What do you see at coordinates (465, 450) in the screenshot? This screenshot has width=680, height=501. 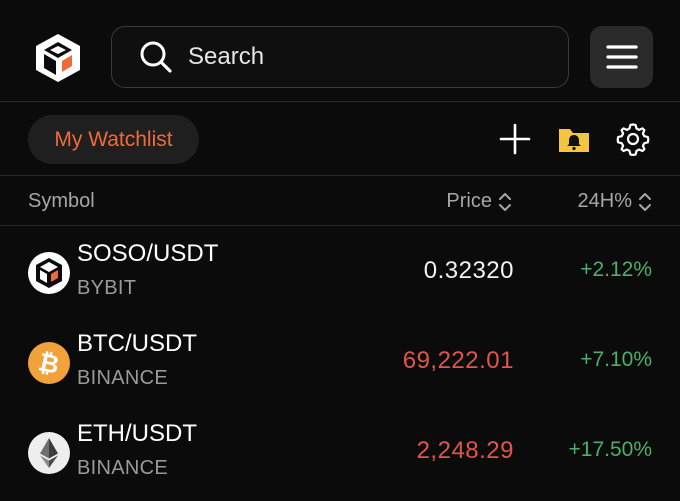 I see `price-value: 2,248.29` at bounding box center [465, 450].